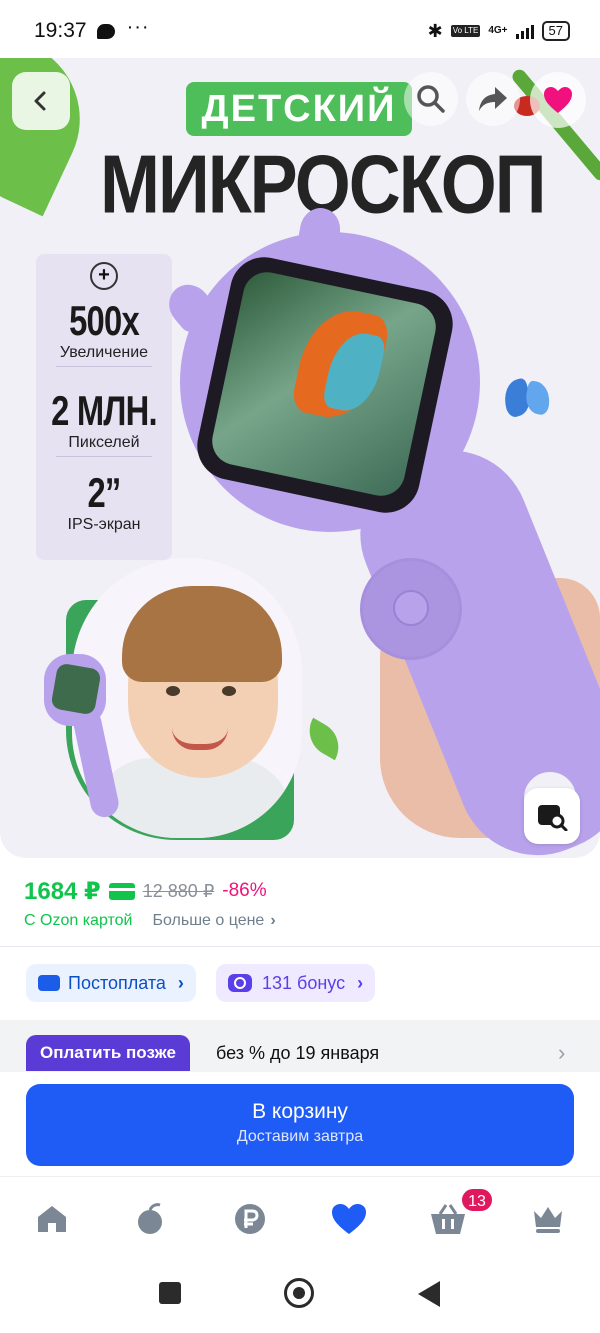 Image resolution: width=600 pixels, height=1333 pixels. What do you see at coordinates (150, 921) in the screenshot?
I see `price-subline: С Ozon картой Больше о цене ›` at bounding box center [150, 921].